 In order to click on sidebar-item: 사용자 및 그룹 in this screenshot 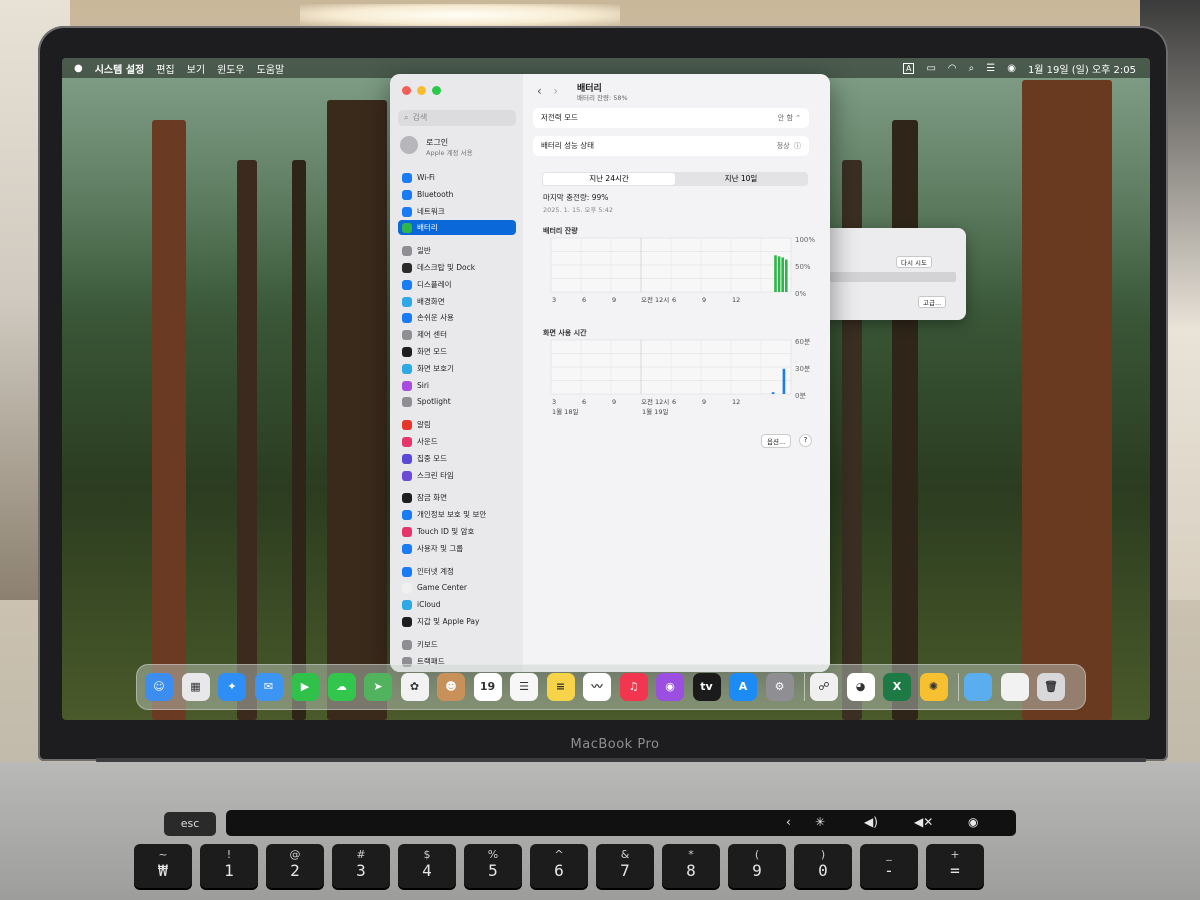, I will do `click(457, 548)`.